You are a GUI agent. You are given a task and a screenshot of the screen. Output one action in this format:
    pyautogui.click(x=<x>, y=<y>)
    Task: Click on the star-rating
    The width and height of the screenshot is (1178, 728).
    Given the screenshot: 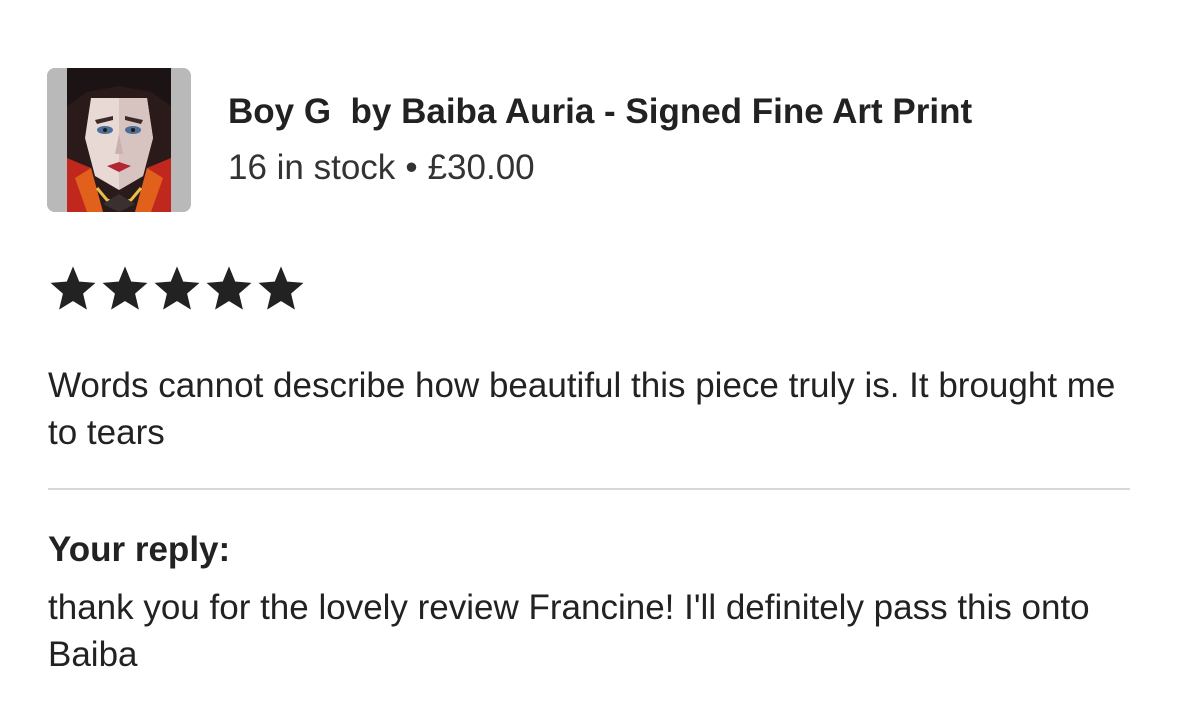 What is the action you would take?
    pyautogui.click(x=177, y=289)
    